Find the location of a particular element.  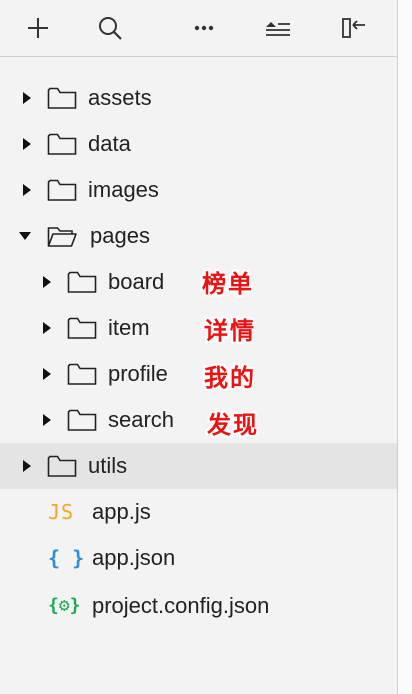

annotation-search: 发现 is located at coordinates (233, 425).